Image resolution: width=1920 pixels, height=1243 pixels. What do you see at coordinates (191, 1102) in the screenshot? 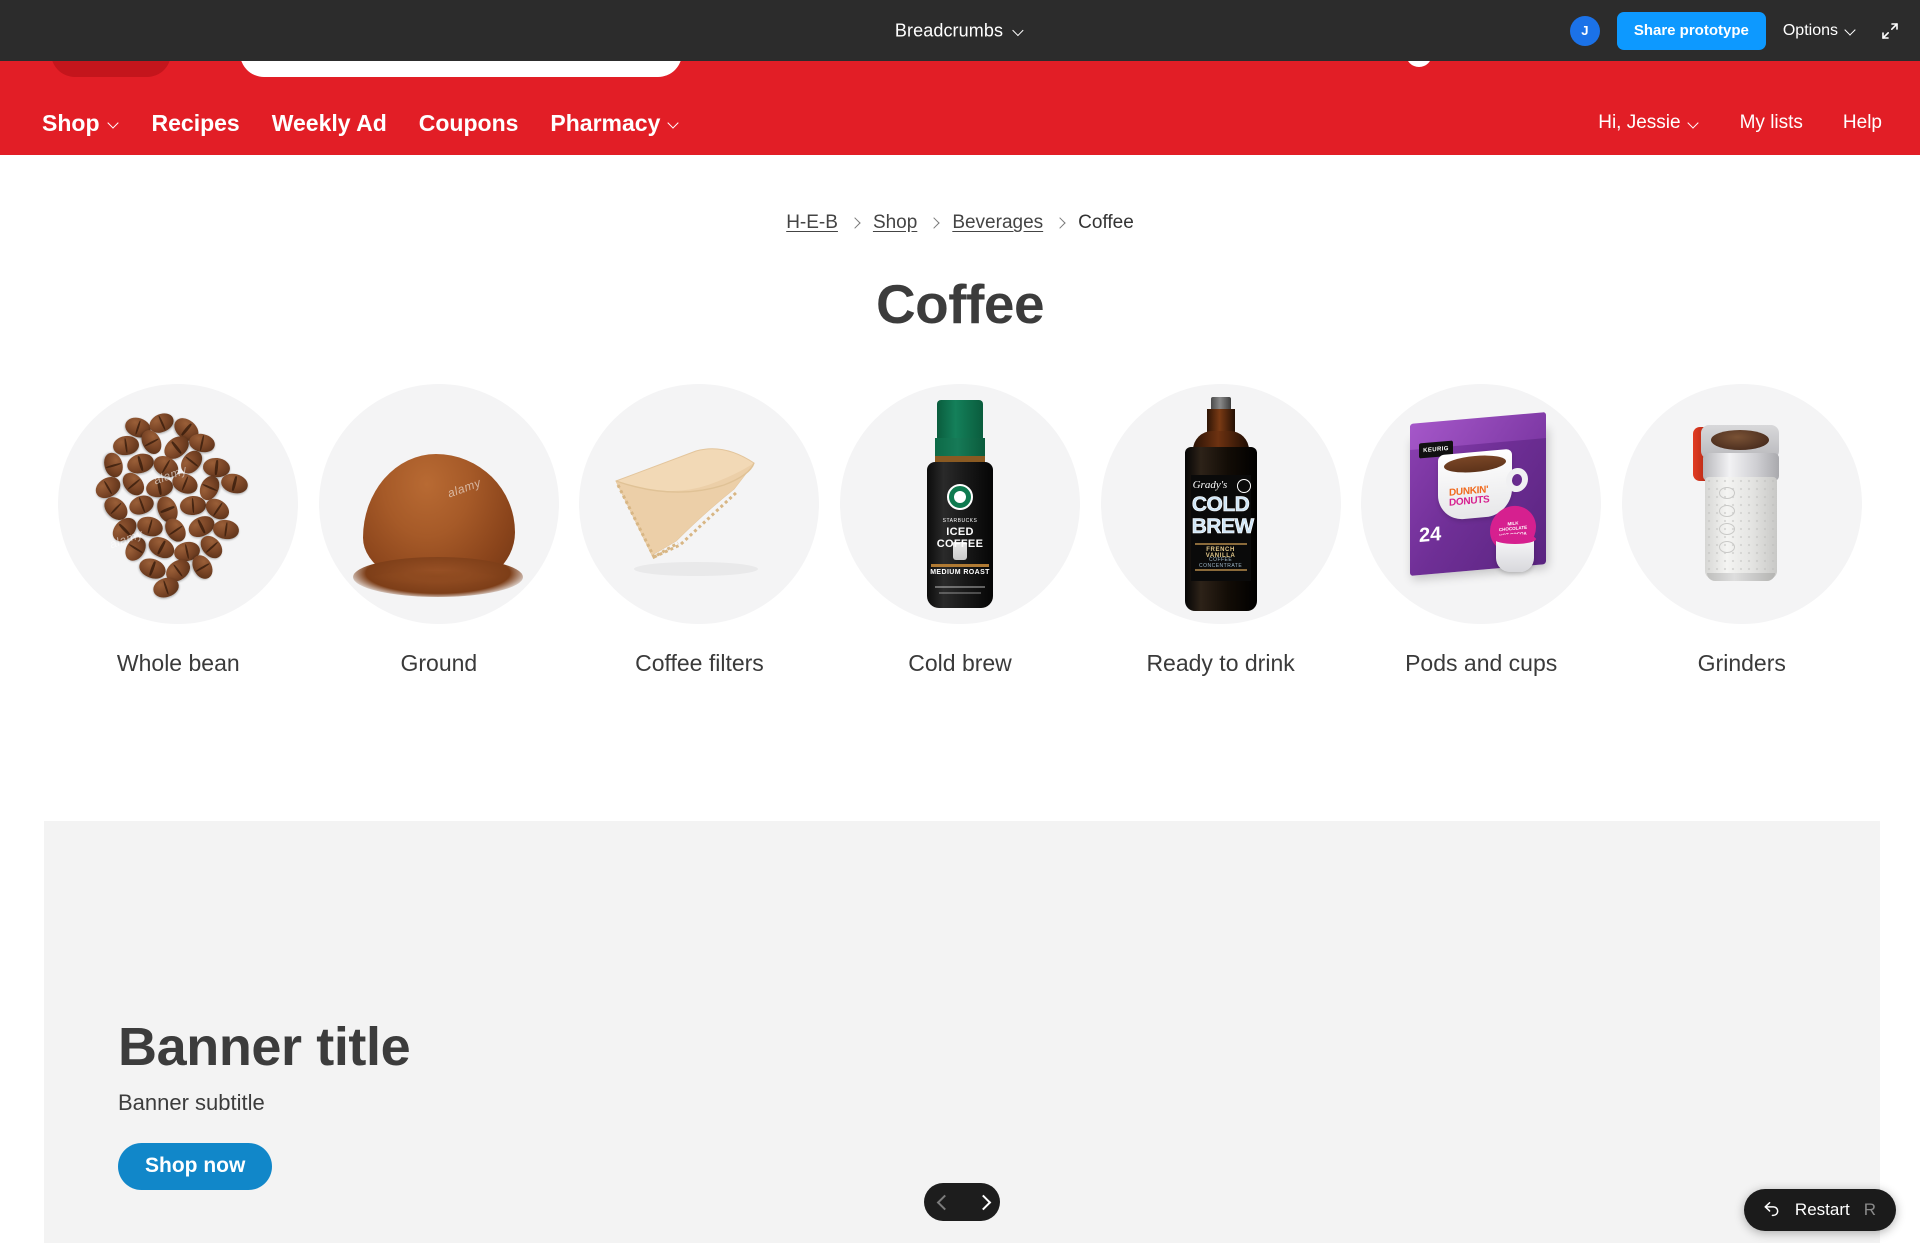
I see `banner-subtitle: Banner subtitle` at bounding box center [191, 1102].